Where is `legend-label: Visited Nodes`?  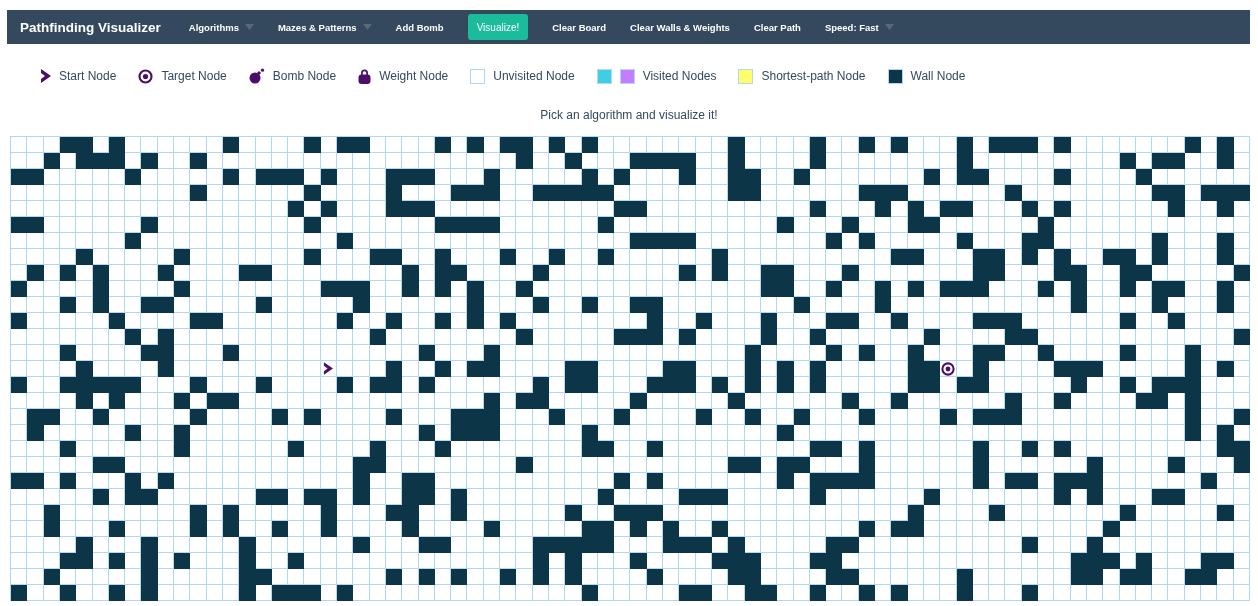 legend-label: Visited Nodes is located at coordinates (679, 76).